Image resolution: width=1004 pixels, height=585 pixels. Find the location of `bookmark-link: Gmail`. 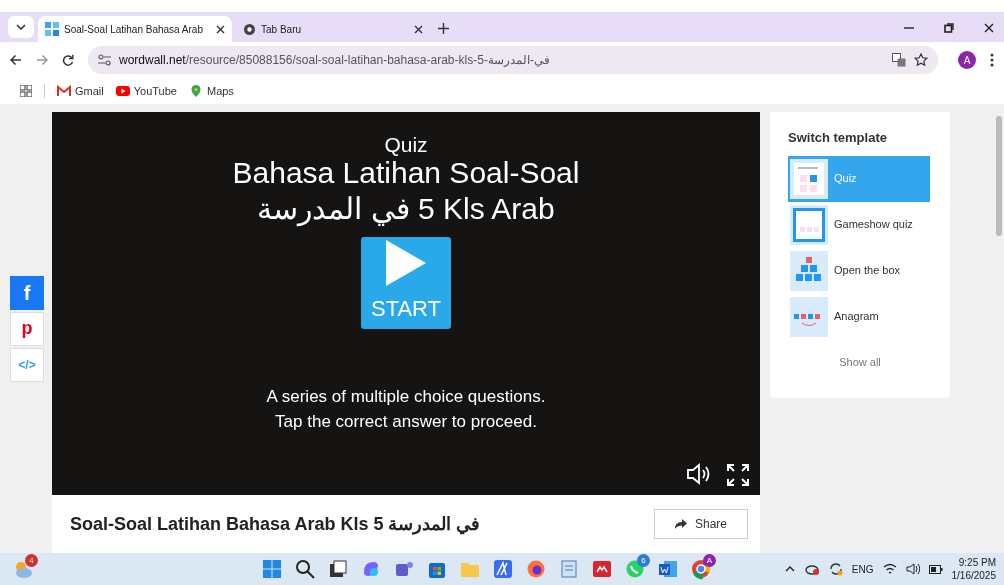

bookmark-link: Gmail is located at coordinates (80, 91).